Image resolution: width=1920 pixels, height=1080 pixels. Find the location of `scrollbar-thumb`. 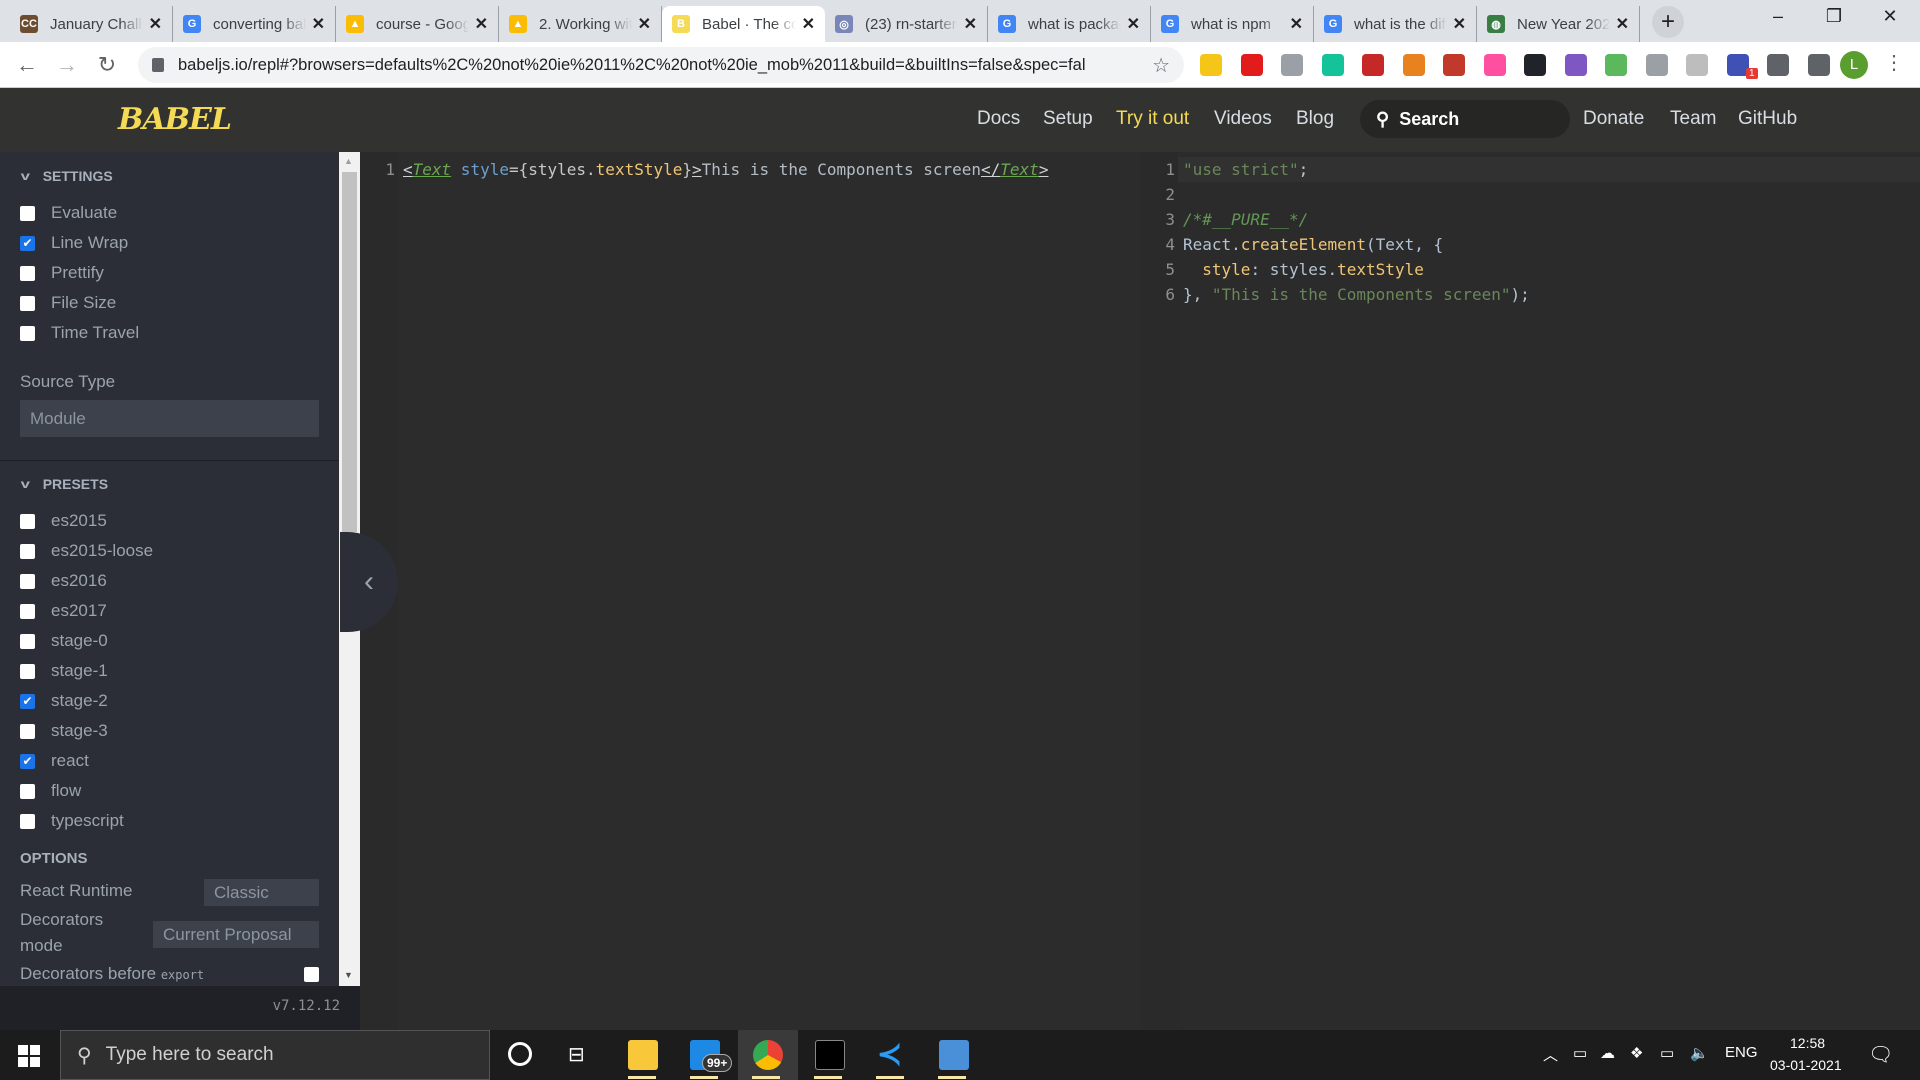

scrollbar-thumb is located at coordinates (349, 352).